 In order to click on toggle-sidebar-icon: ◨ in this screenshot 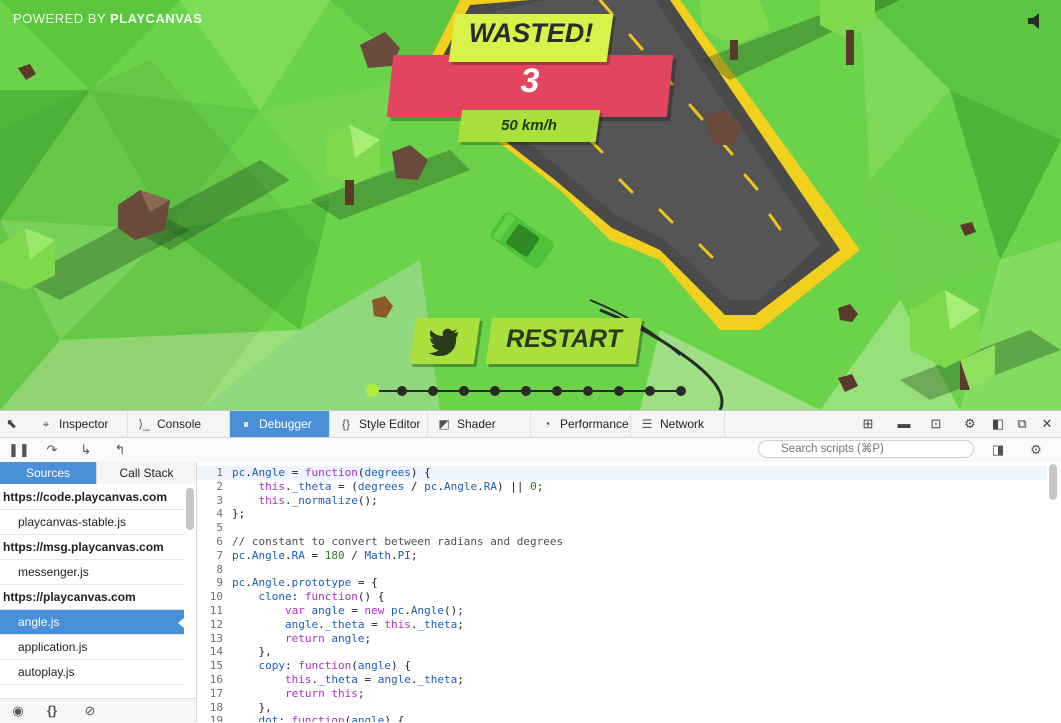, I will do `click(998, 450)`.